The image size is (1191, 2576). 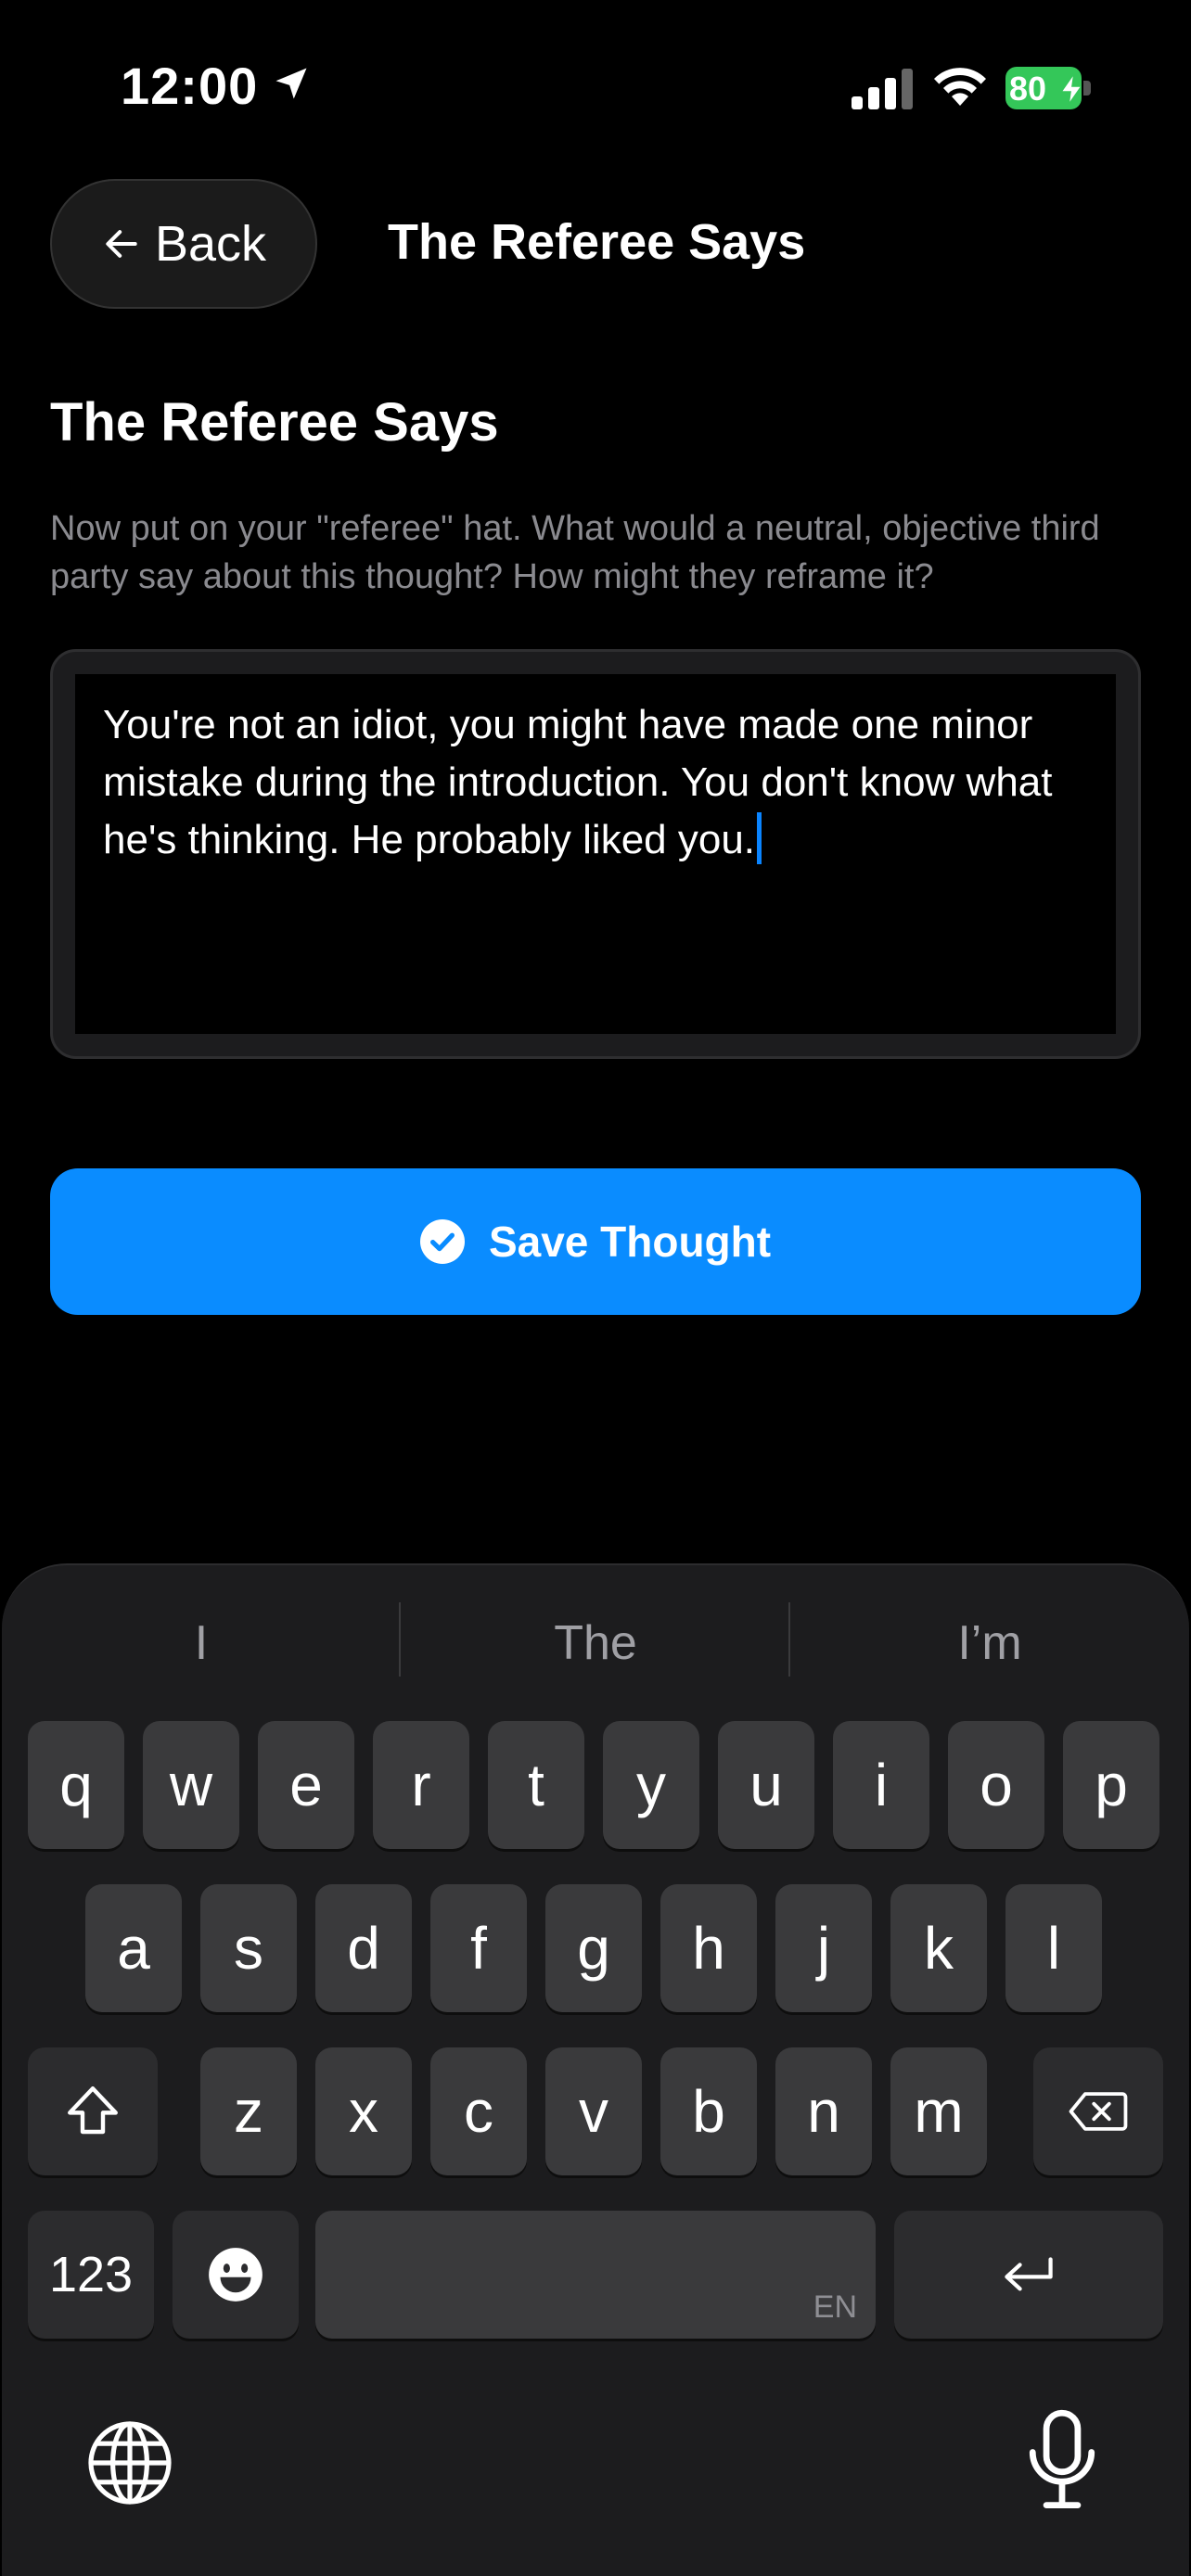 I want to click on key-k: k, so click(x=938, y=1948).